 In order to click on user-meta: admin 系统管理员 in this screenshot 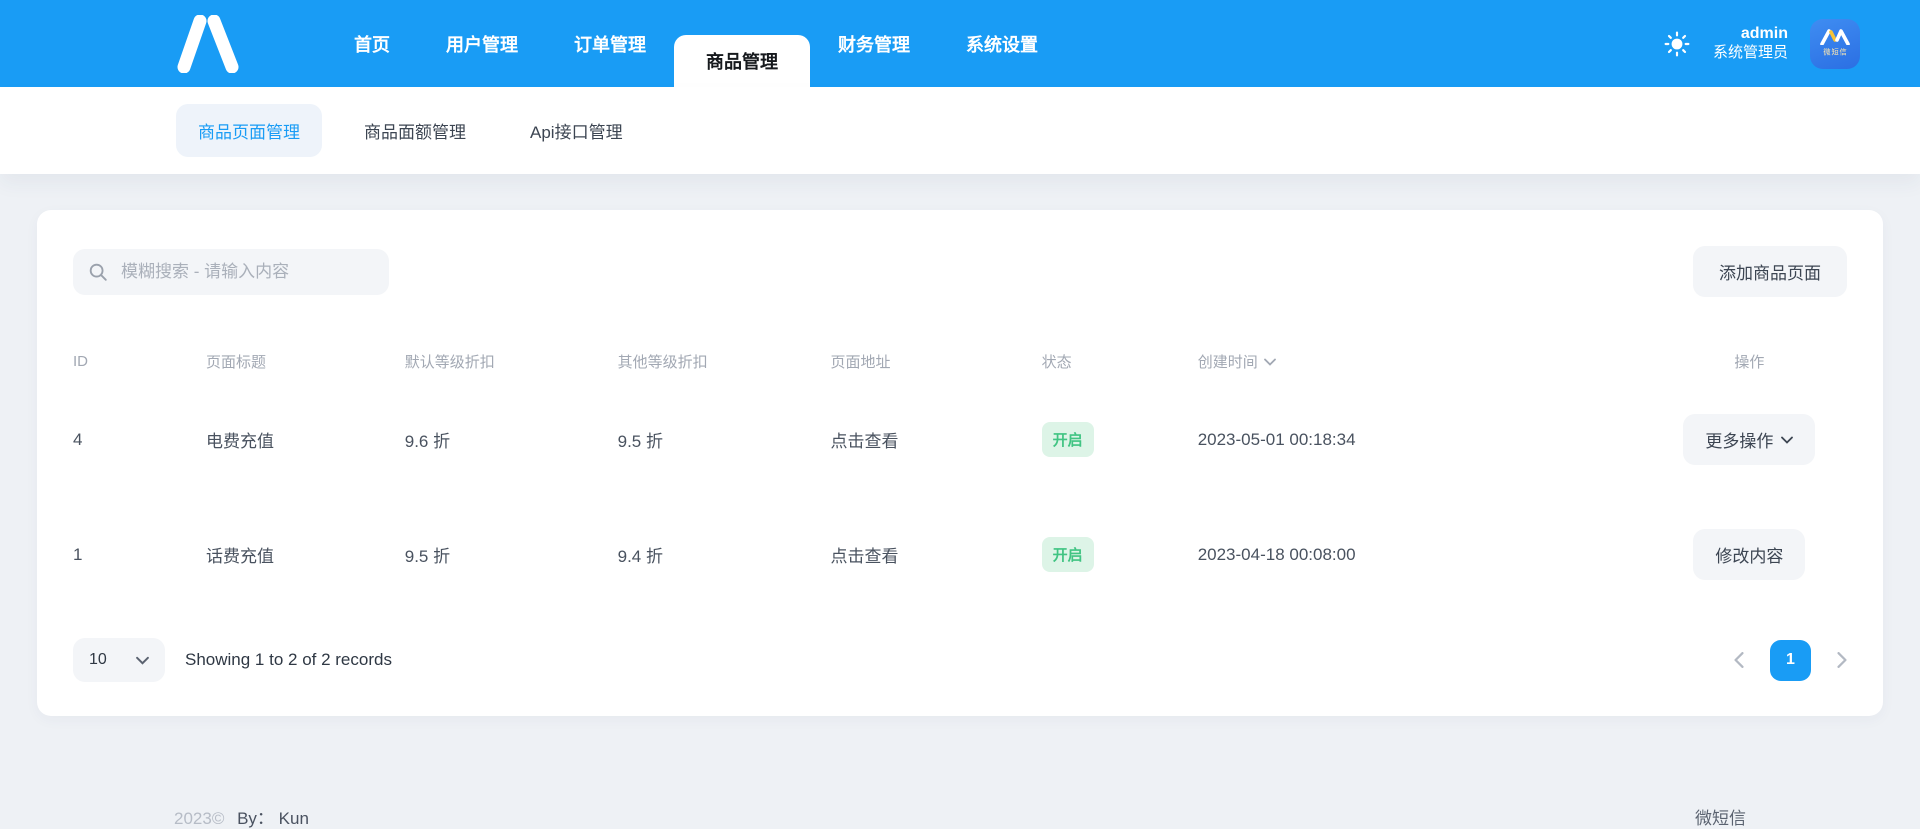, I will do `click(1750, 43)`.